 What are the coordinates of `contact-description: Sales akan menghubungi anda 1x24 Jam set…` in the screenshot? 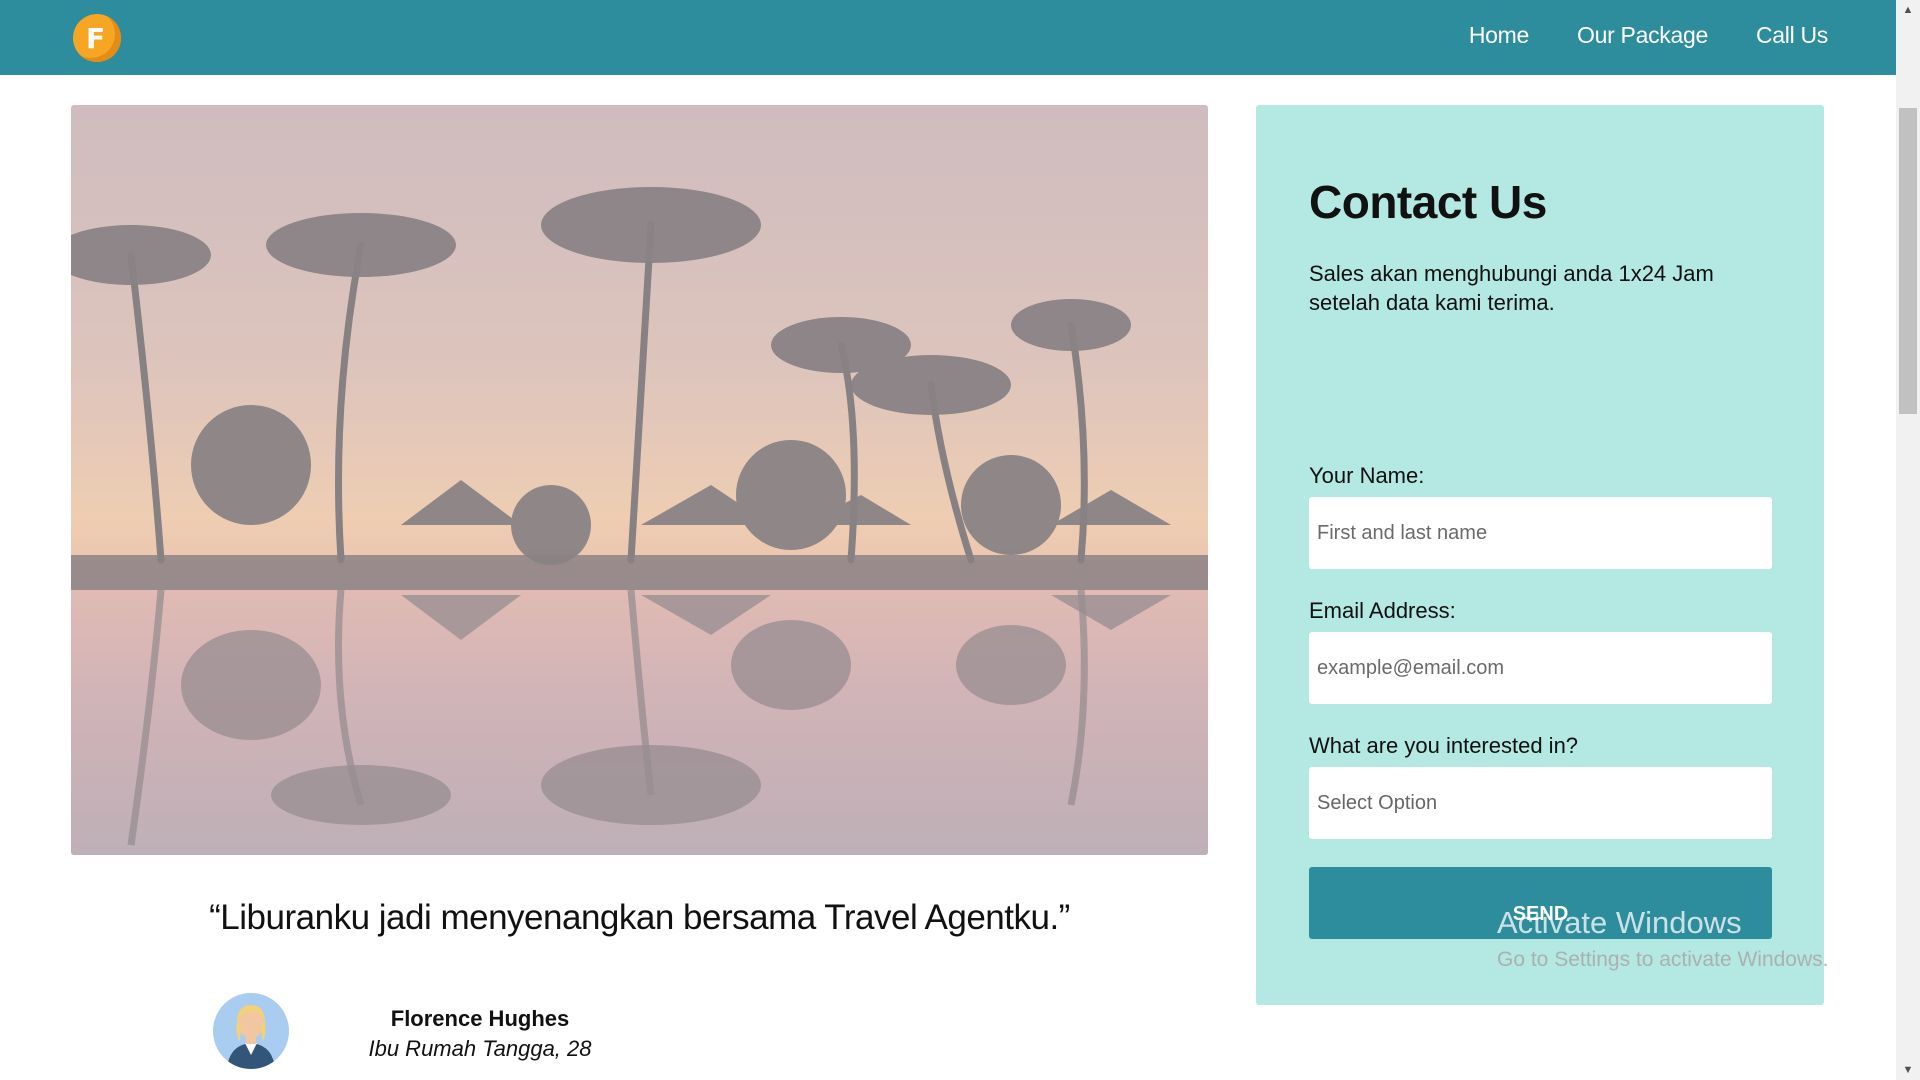 It's located at (1511, 288).